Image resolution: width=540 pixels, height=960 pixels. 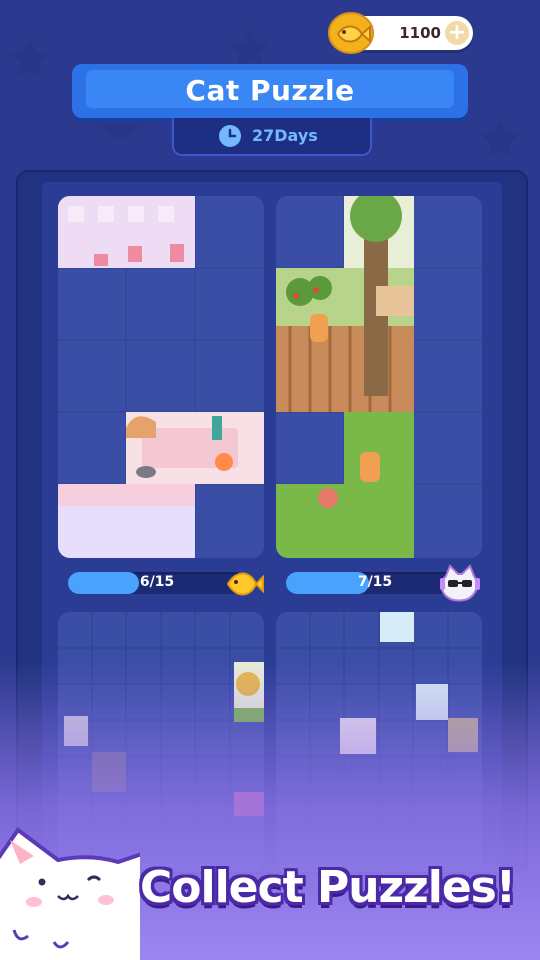 I want to click on progress-text: 6/15, so click(x=157, y=582).